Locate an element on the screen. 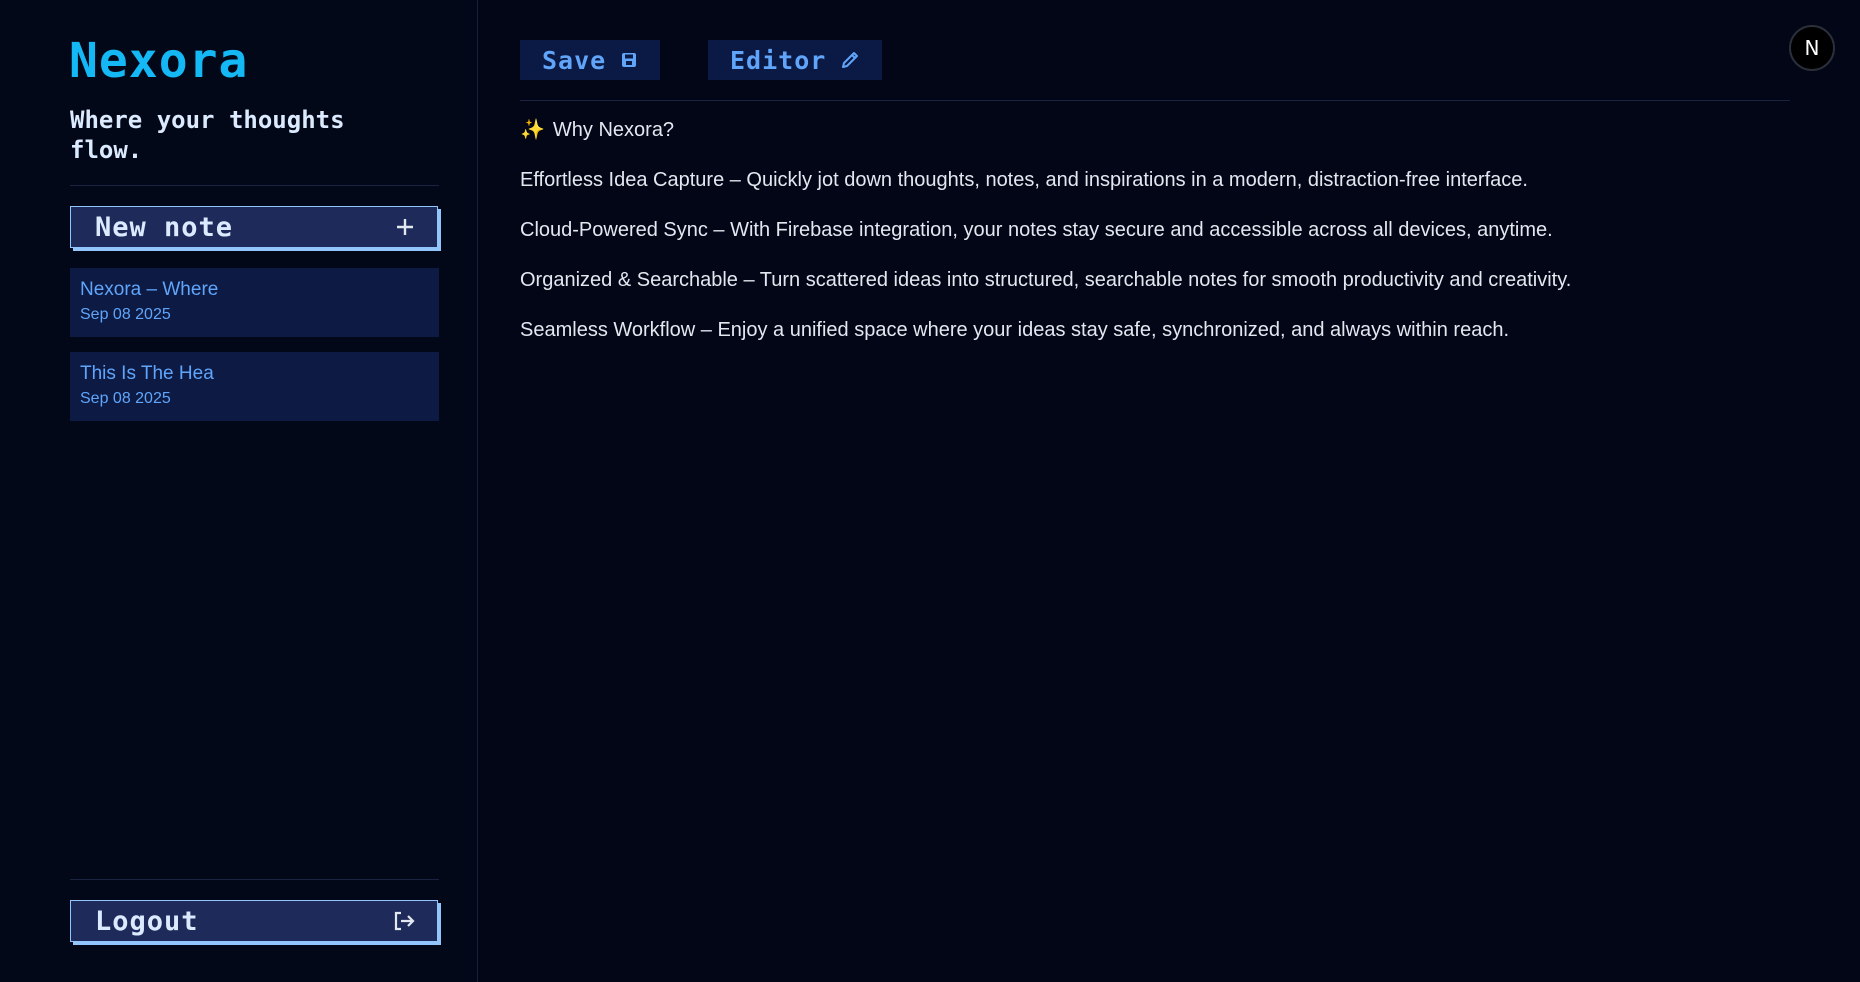 The image size is (1860, 982). save-button: Save is located at coordinates (590, 60).